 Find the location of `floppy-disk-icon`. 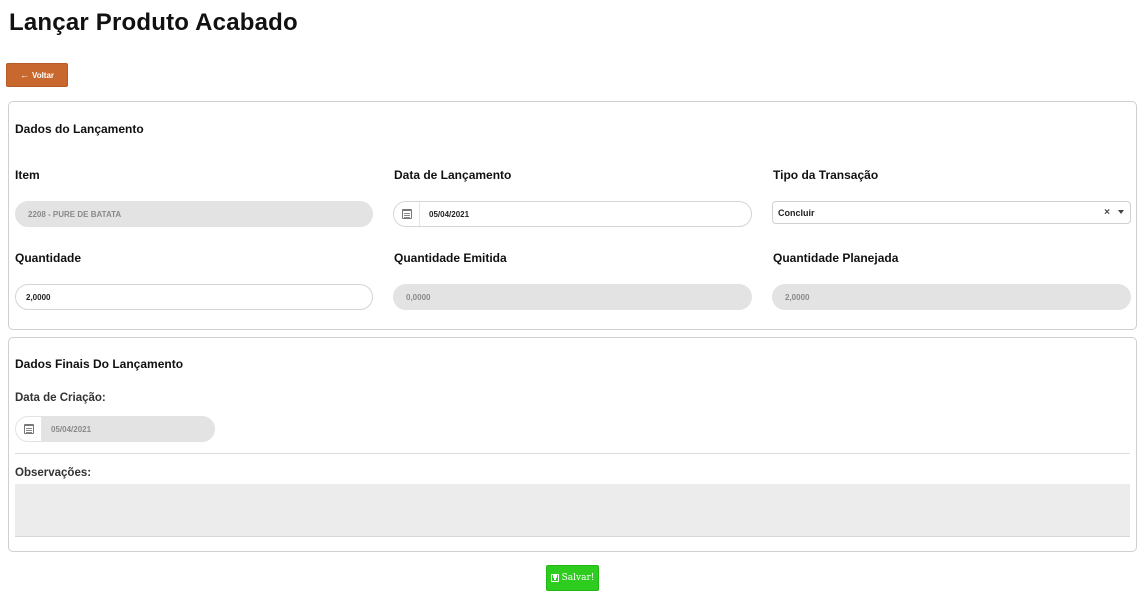

floppy-disk-icon is located at coordinates (554, 578).